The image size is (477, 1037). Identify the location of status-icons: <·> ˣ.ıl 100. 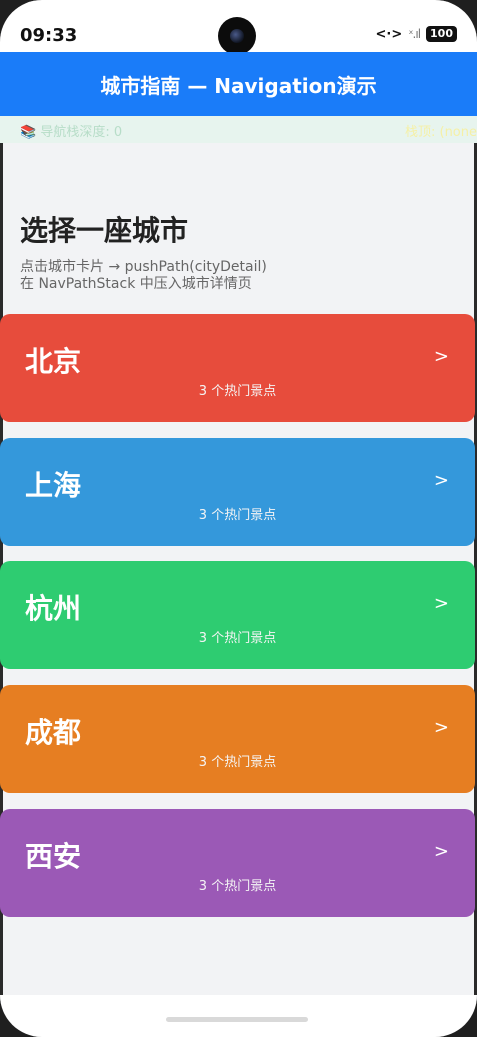
(416, 34).